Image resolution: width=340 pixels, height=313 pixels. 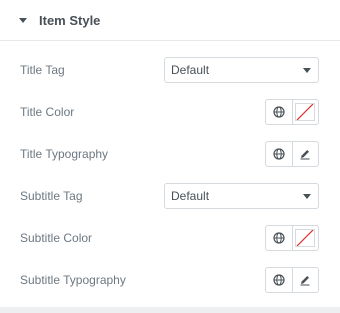 I want to click on row-subtitle-typography: Subtitle Typography, so click(x=170, y=280).